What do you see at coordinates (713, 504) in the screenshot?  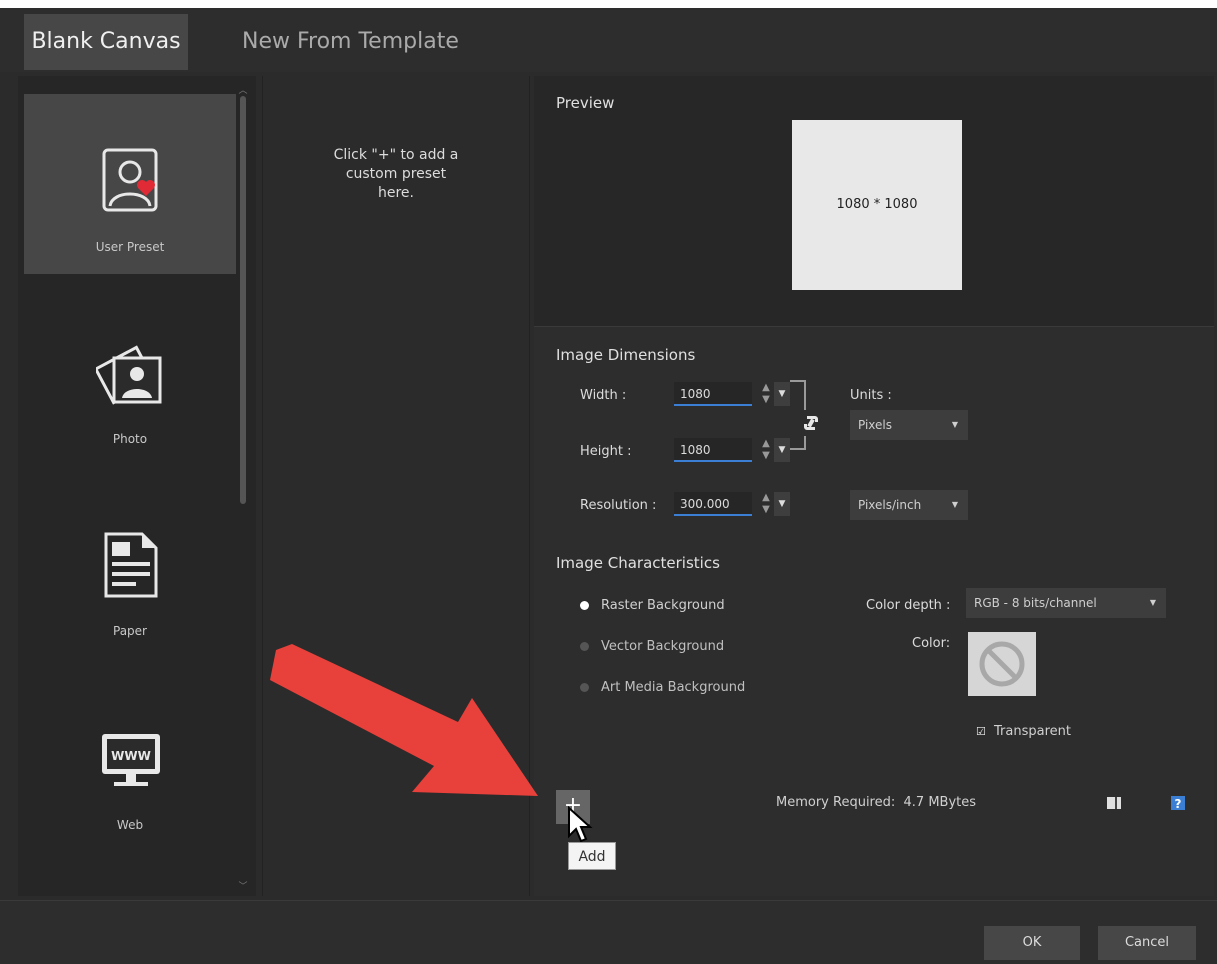 I see `resolution-input: 300.000` at bounding box center [713, 504].